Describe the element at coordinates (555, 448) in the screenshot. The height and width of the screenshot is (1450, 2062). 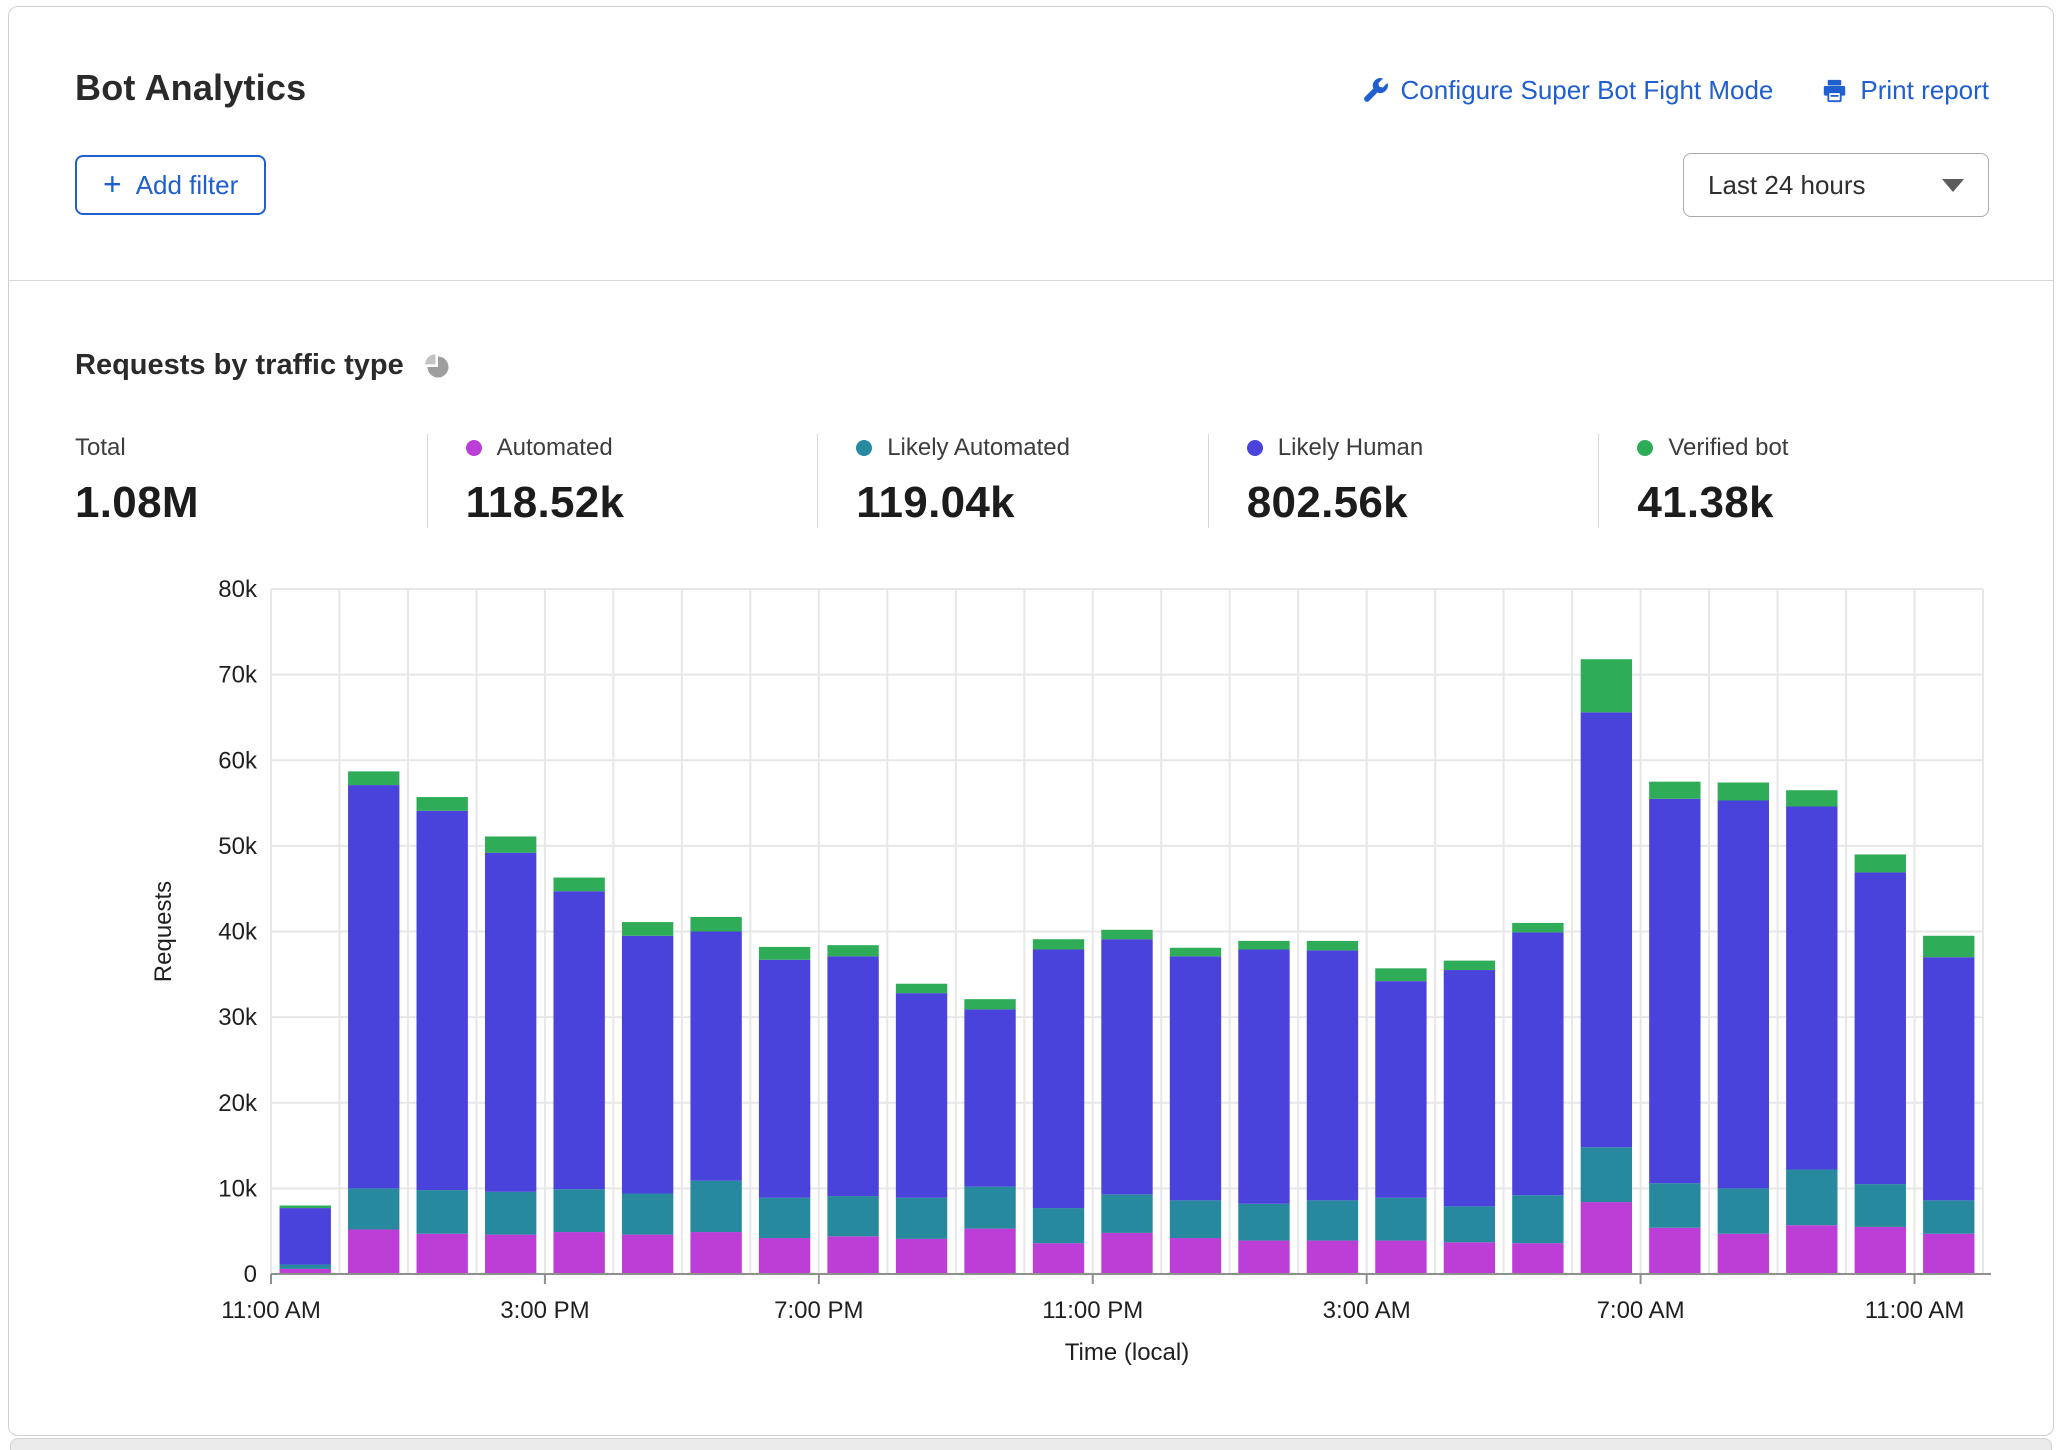
I see `stat-label: Automated` at that location.